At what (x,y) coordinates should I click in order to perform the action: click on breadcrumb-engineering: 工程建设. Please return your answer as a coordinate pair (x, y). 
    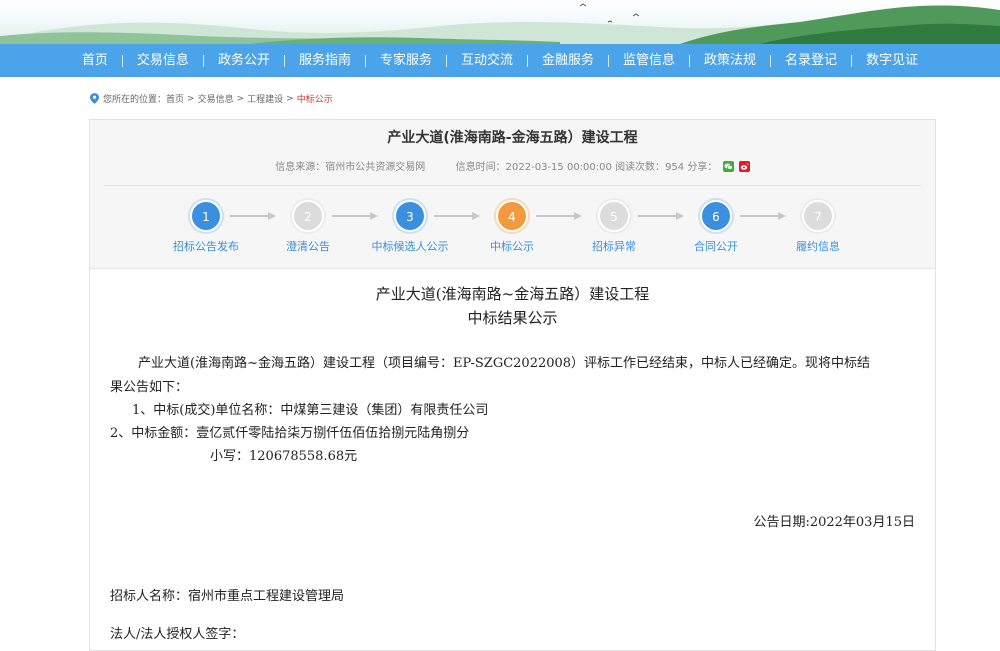
    Looking at the image, I should click on (265, 98).